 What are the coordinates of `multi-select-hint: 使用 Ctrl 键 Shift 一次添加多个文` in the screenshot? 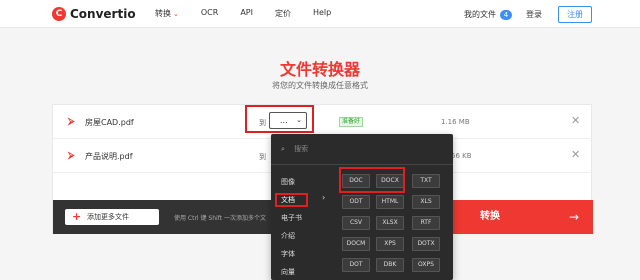 It's located at (220, 218).